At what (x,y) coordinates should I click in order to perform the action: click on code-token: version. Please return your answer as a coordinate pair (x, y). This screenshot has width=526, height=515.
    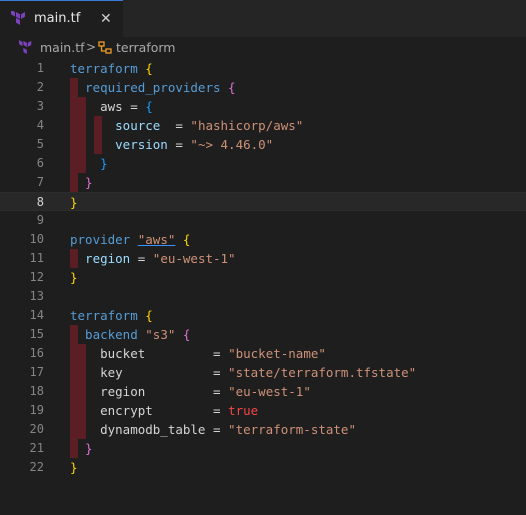
    Looking at the image, I should click on (119, 144).